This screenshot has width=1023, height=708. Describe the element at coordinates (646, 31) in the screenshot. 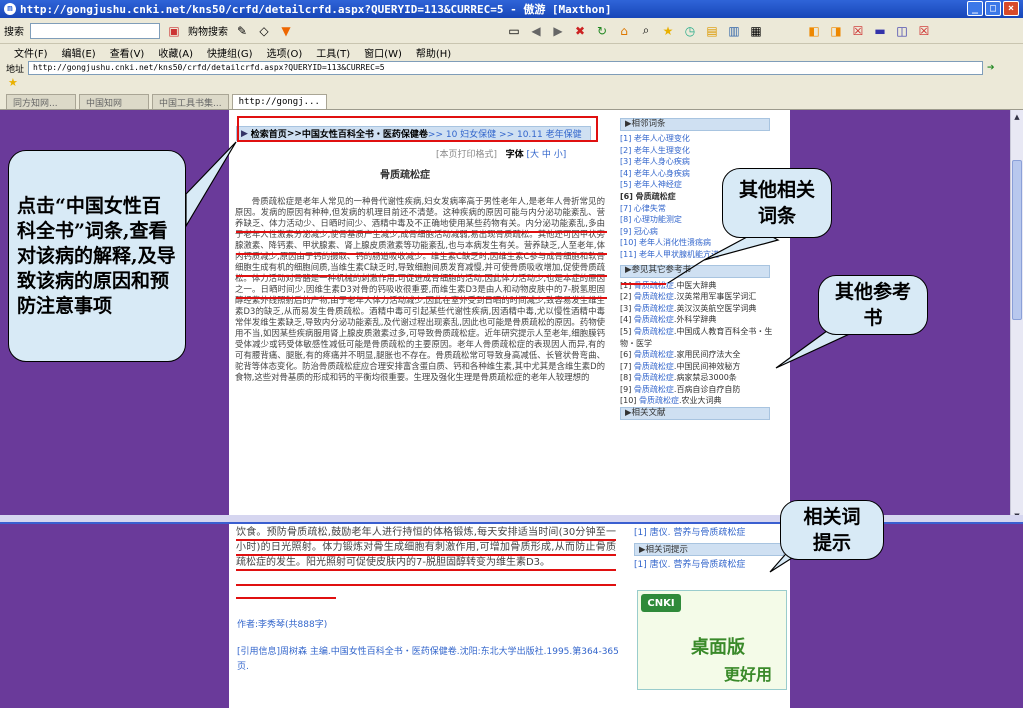

I see `search-icon: ⌕` at that location.